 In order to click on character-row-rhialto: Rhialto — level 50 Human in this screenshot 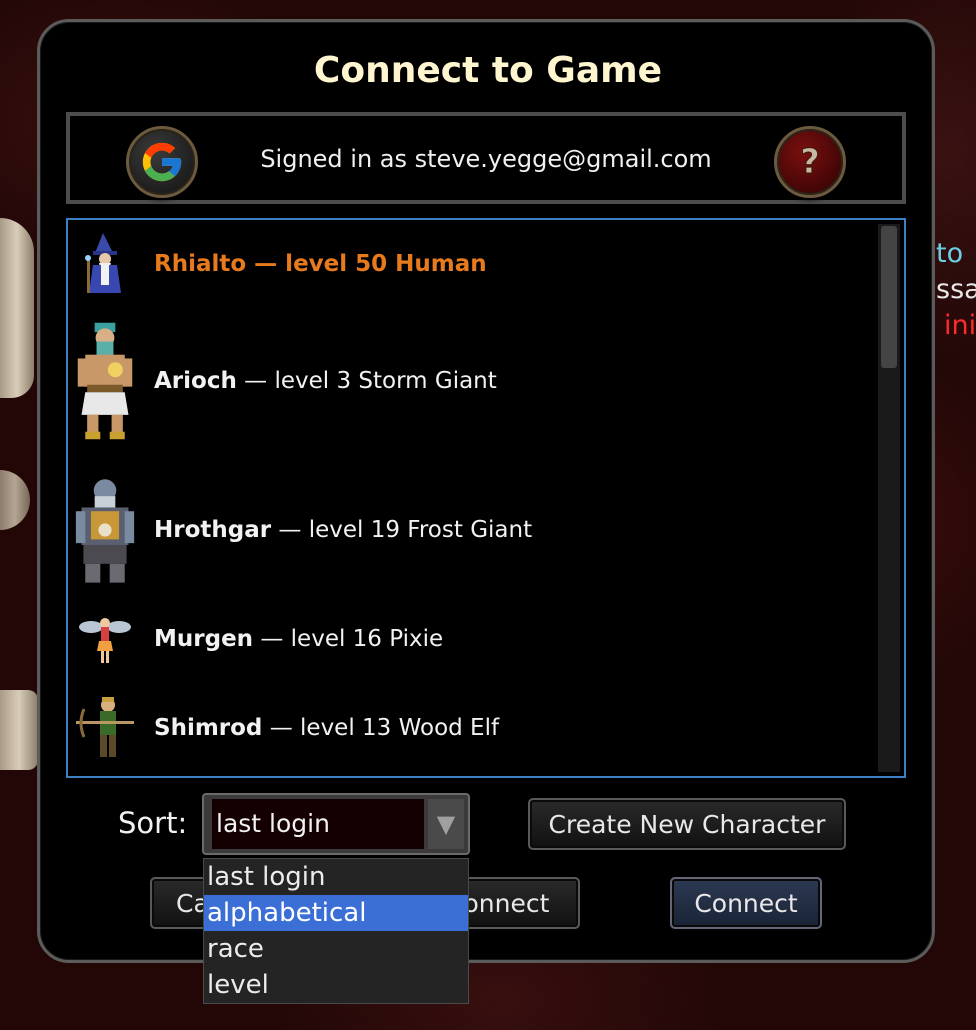, I will do `click(474, 264)`.